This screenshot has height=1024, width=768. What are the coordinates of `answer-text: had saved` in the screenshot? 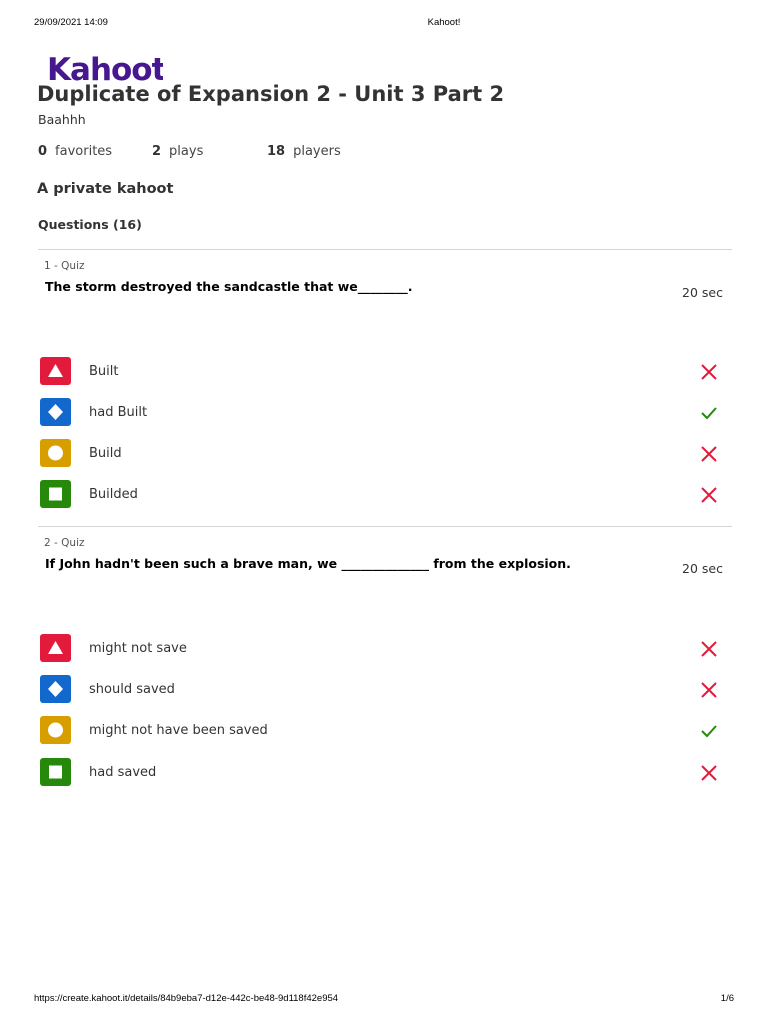 It's located at (123, 772).